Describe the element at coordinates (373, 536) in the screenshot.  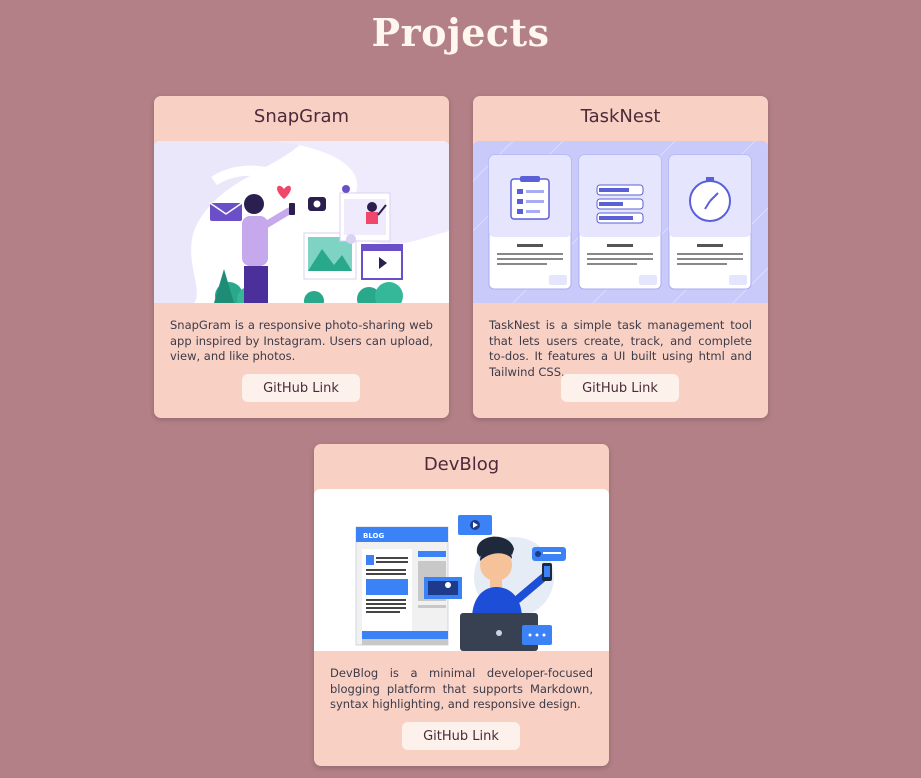
I see `blog-tag: BLOG` at that location.